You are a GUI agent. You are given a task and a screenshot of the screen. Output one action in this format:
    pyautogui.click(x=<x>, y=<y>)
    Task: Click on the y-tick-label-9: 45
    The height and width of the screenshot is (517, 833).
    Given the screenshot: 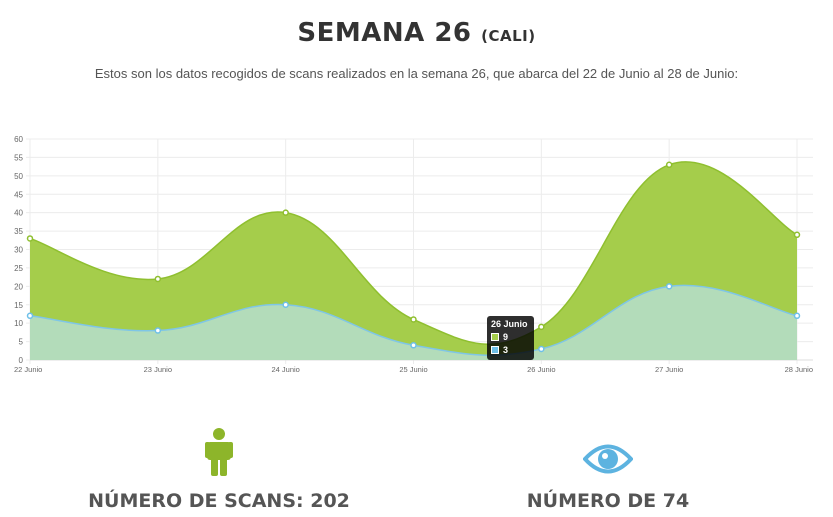 What is the action you would take?
    pyautogui.click(x=18, y=194)
    